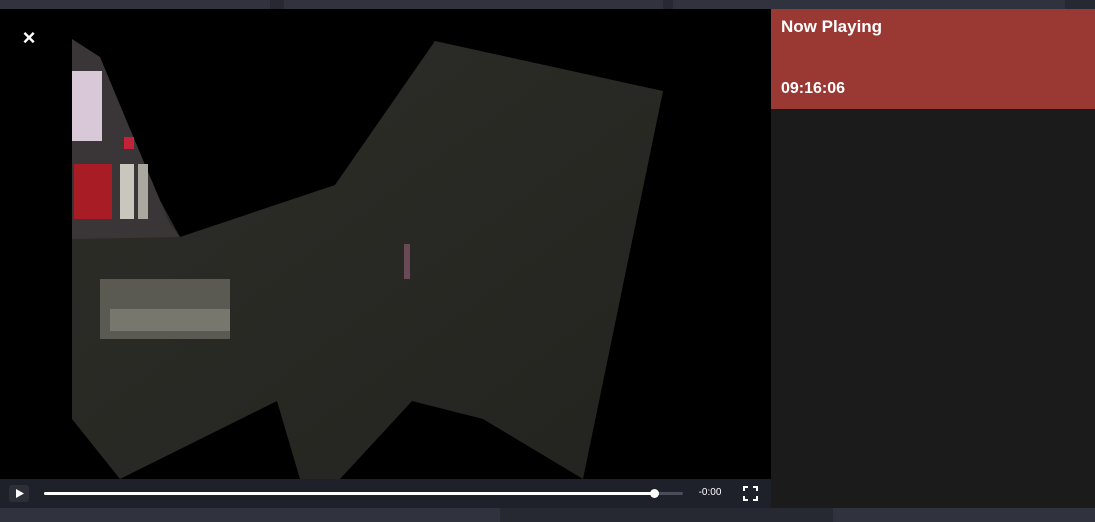 This screenshot has height=522, width=1095. I want to click on play-button, so click(19, 493).